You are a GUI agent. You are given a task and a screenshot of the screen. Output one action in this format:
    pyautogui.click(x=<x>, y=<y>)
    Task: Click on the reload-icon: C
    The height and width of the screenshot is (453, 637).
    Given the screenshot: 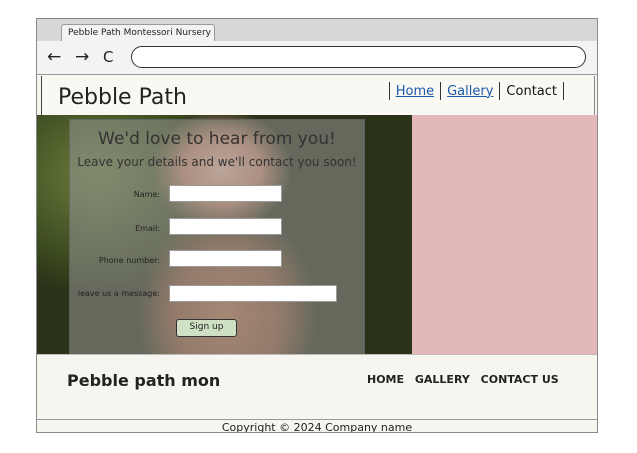 What is the action you would take?
    pyautogui.click(x=108, y=57)
    